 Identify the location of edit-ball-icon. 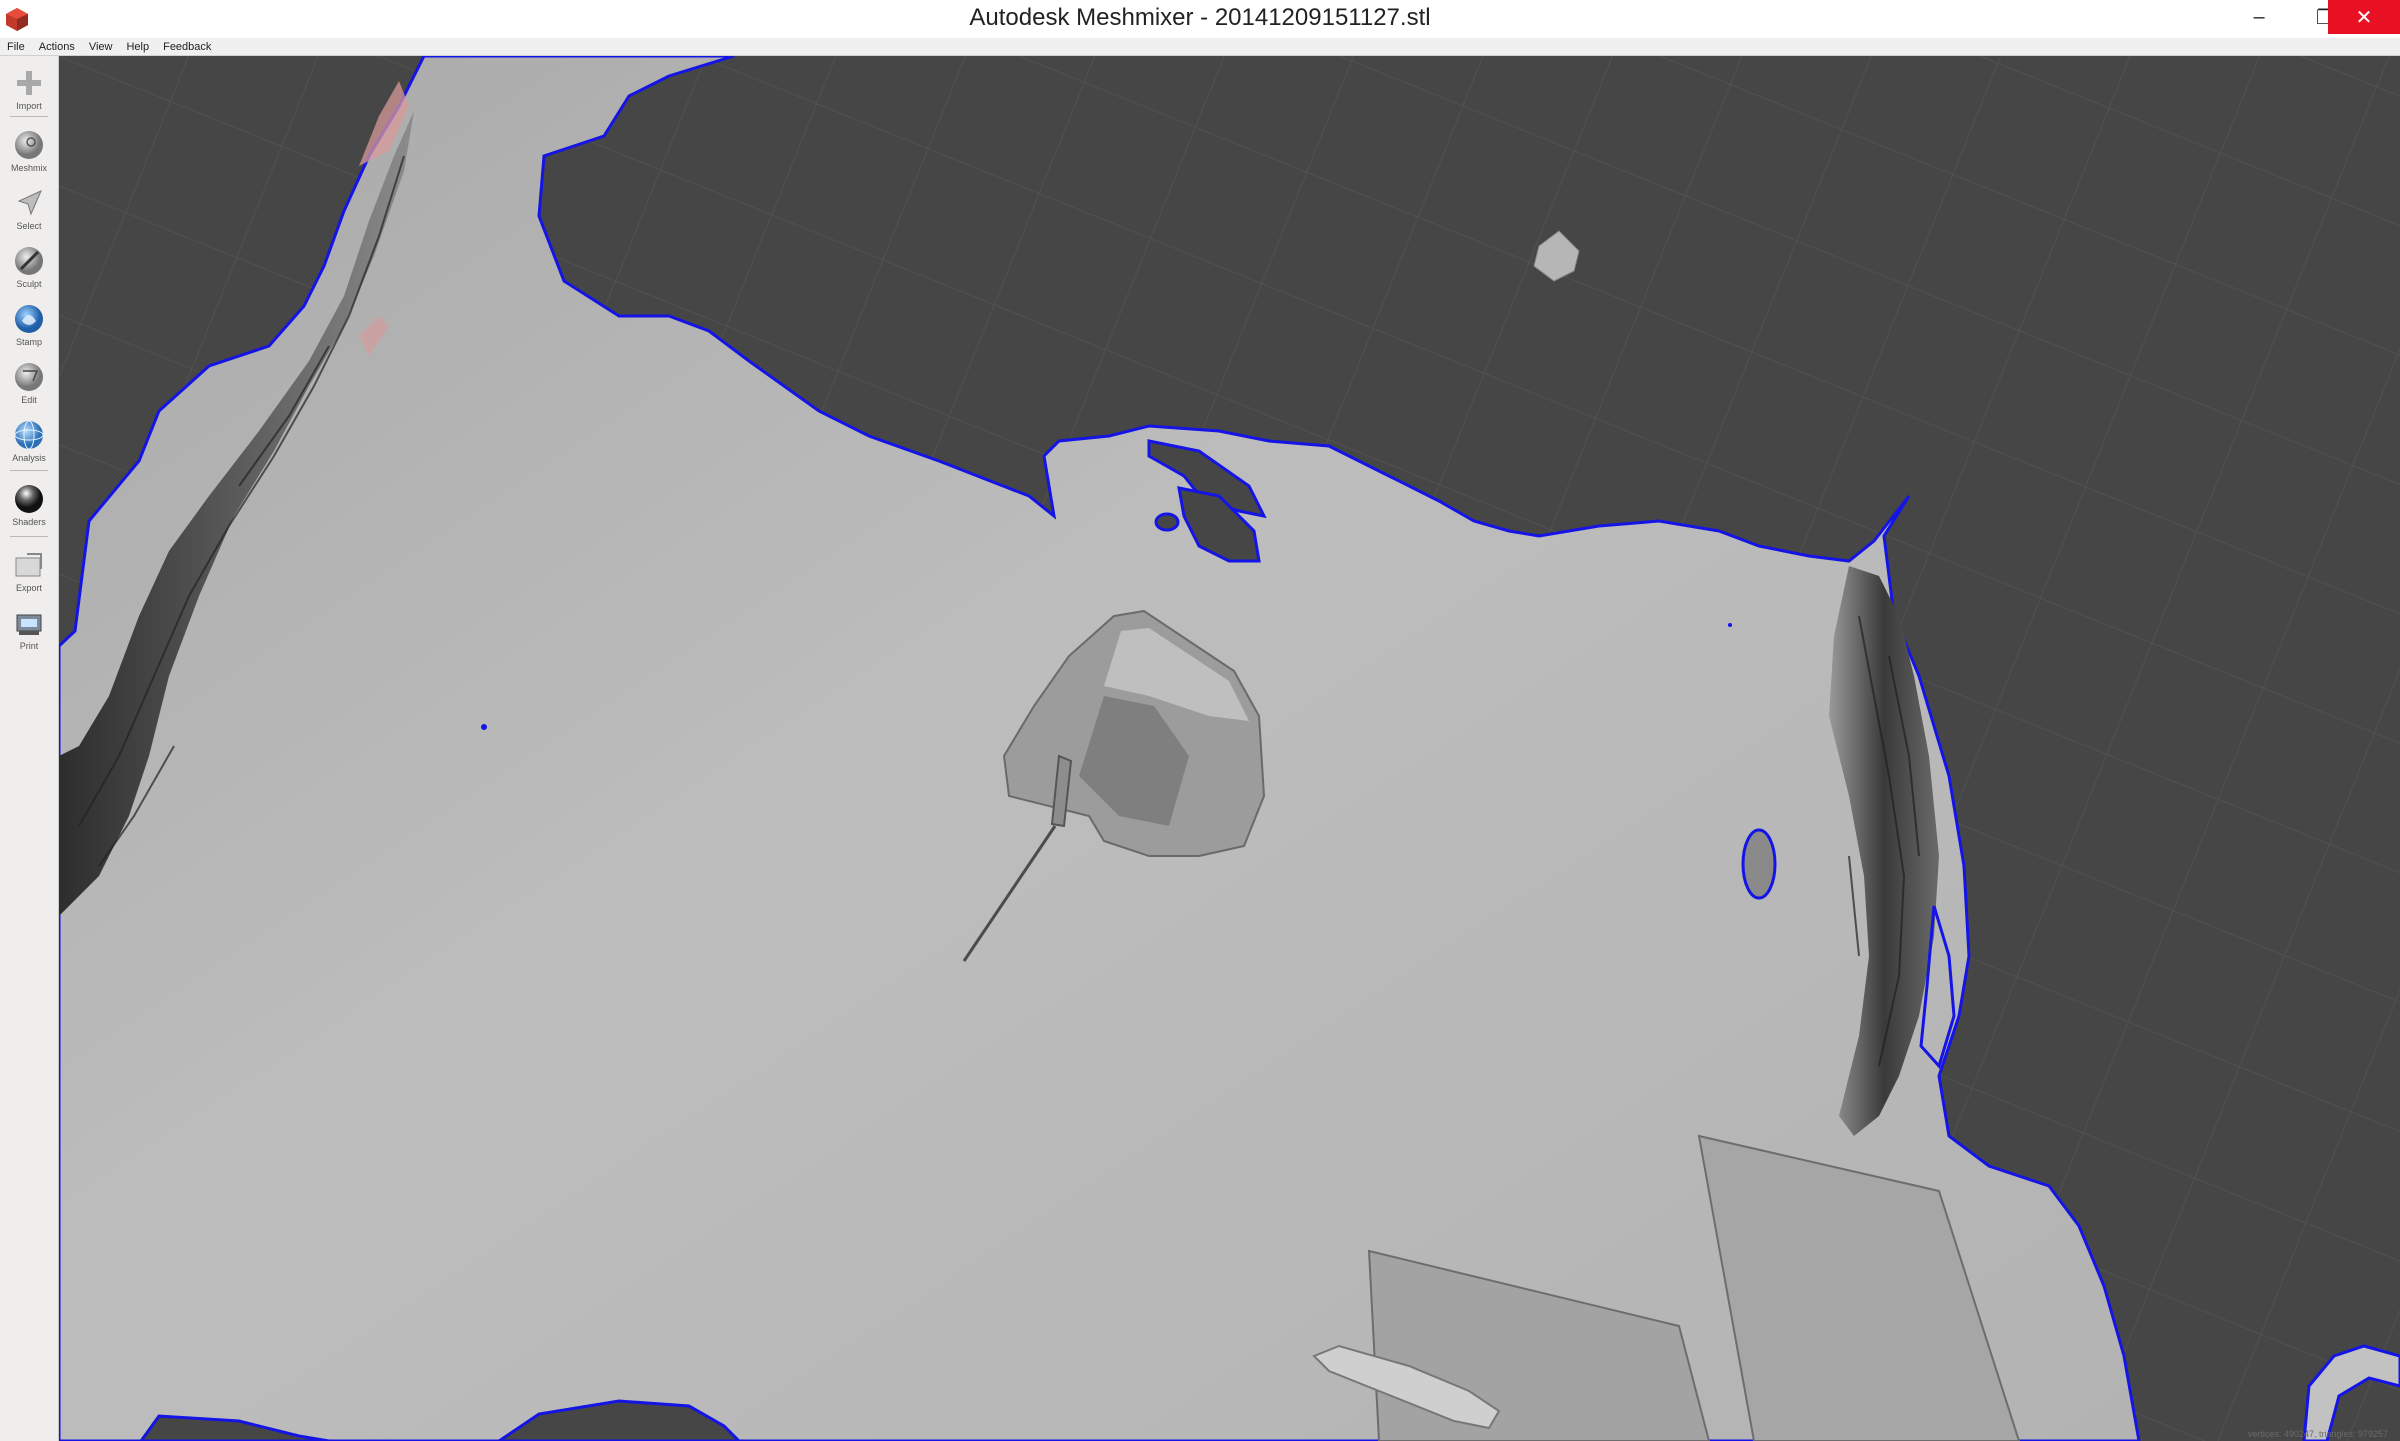
(29, 377).